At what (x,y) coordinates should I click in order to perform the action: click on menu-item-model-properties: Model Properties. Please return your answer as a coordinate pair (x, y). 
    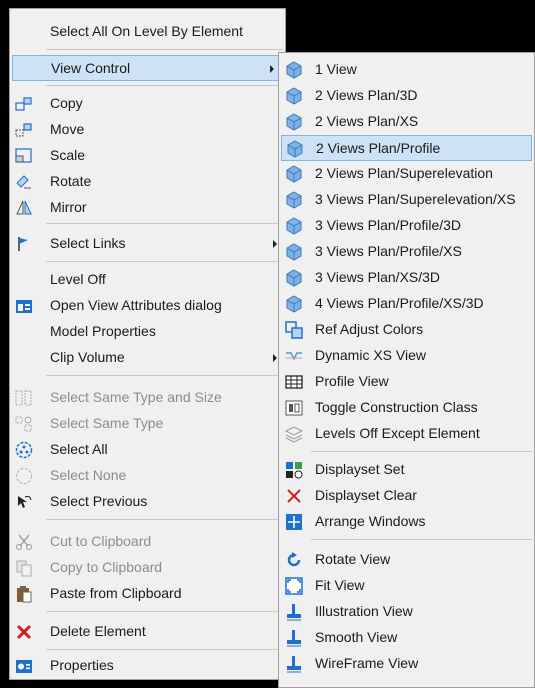
    Looking at the image, I should click on (147, 332).